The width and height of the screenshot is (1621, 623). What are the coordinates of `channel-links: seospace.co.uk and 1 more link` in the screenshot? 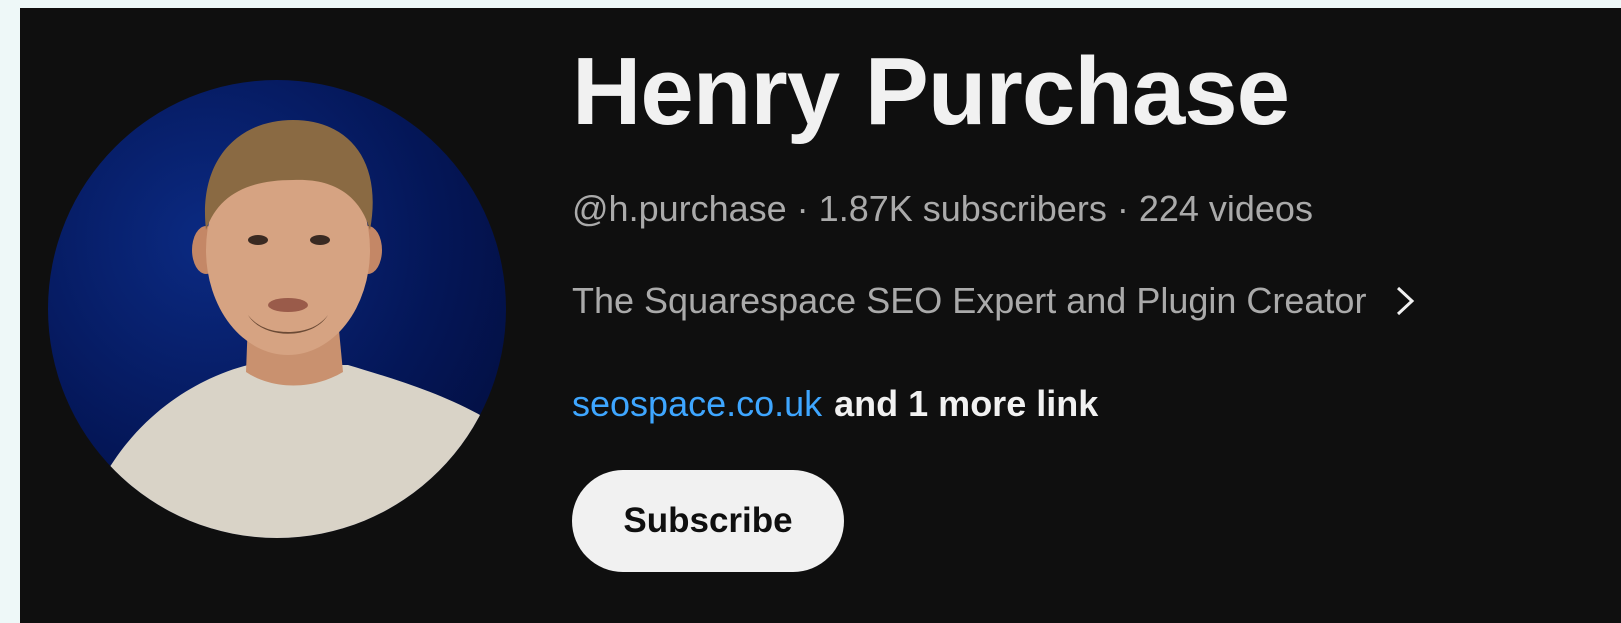 It's located at (835, 404).